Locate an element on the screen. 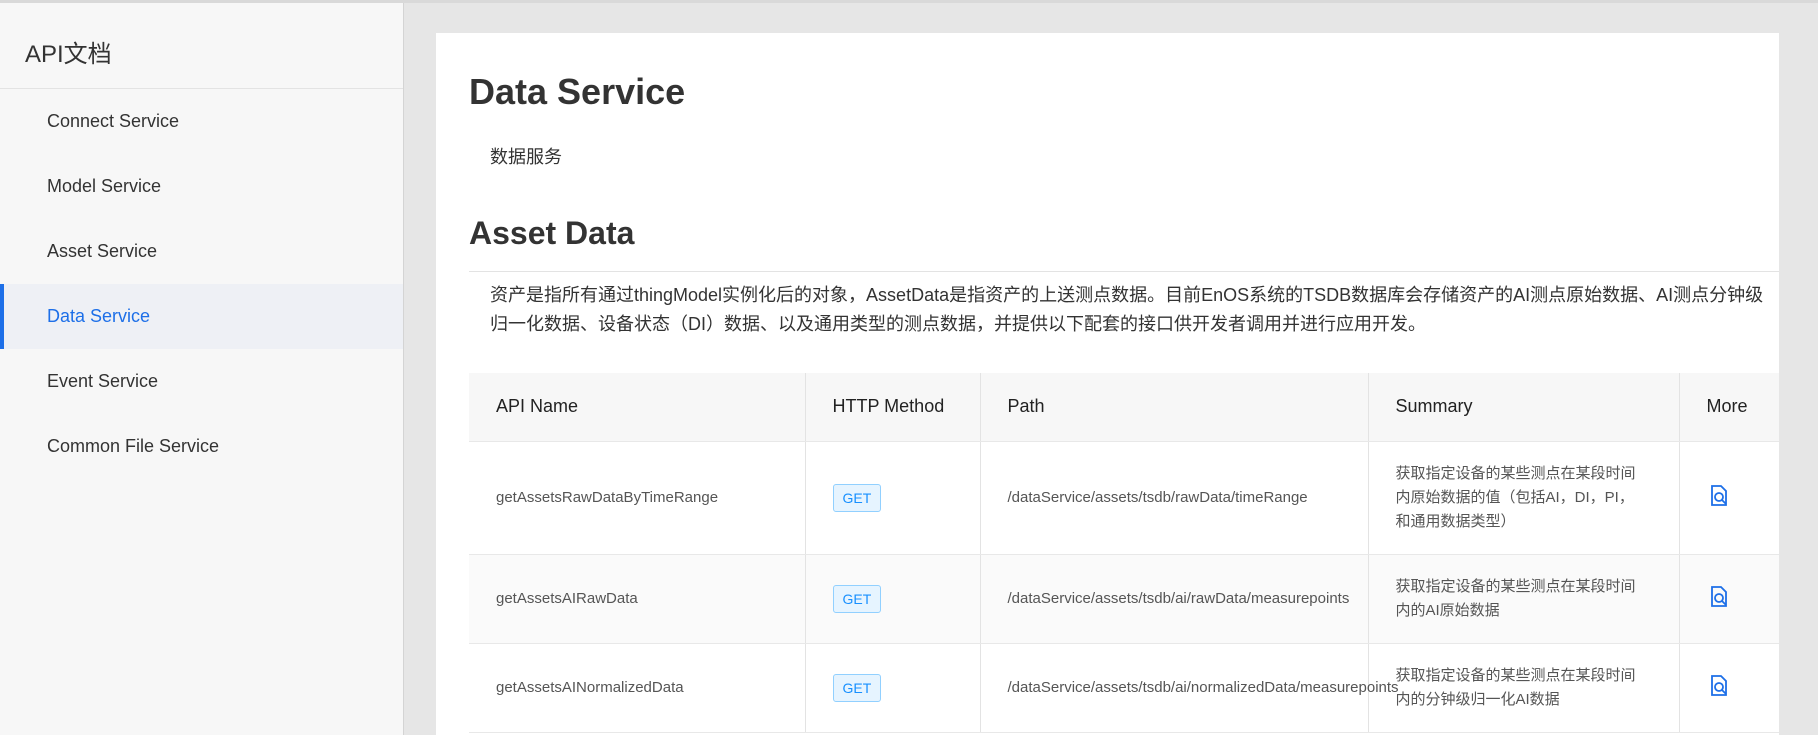 This screenshot has width=1818, height=735. page-description: 数据服务 is located at coordinates (526, 157).